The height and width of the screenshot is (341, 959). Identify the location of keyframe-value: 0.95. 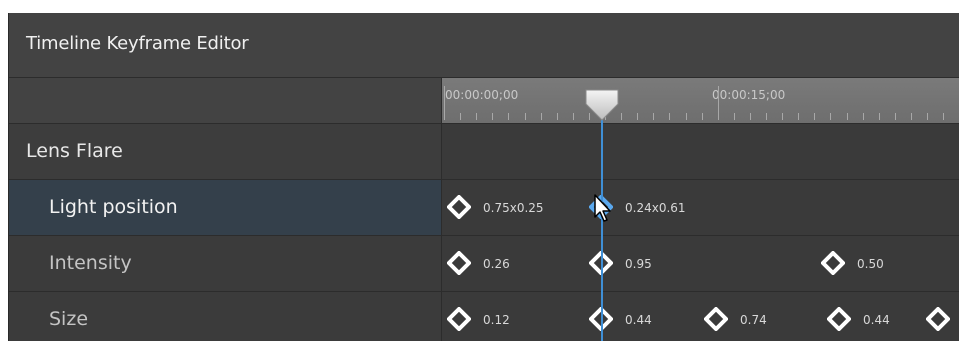
(638, 264).